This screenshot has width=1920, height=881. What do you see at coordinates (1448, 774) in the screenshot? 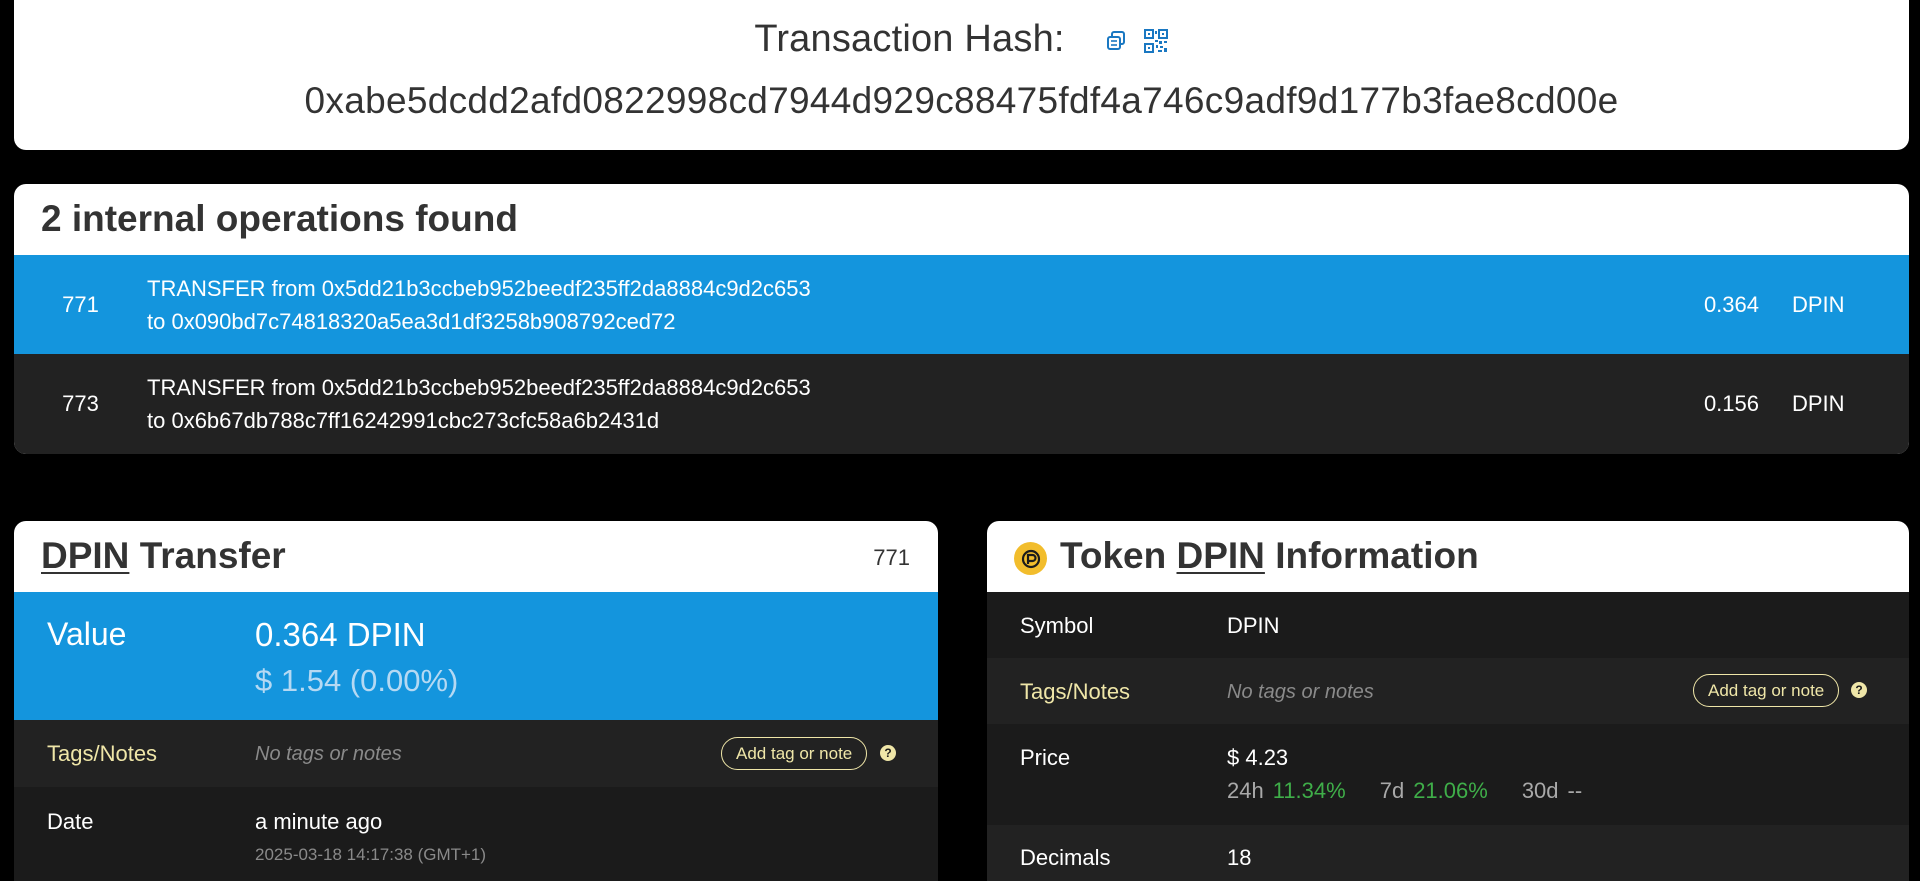
I see `price-row: Price $ 4.23 24h 11.34% 7d 21.06% 30d --` at bounding box center [1448, 774].